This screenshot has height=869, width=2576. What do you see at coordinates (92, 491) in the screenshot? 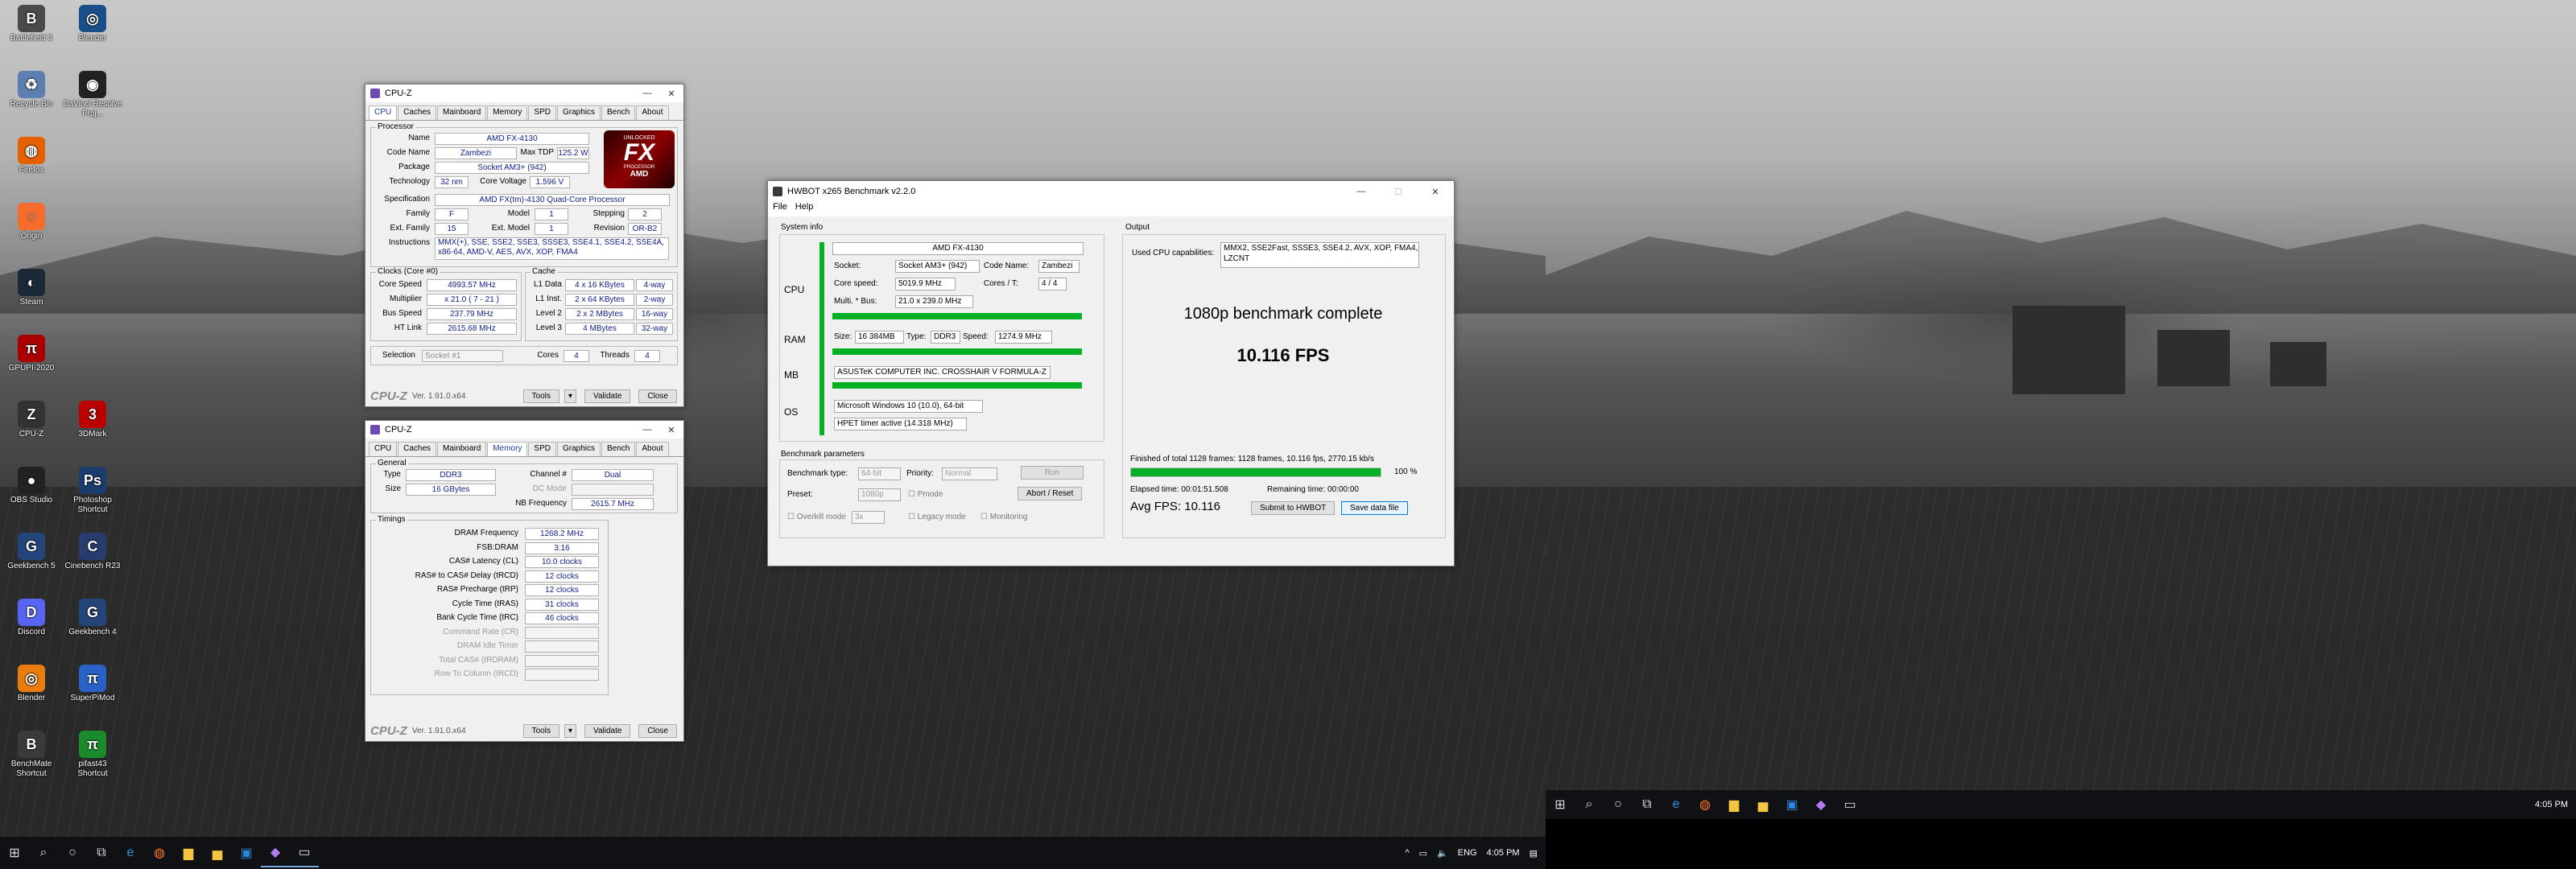
I see `desktop-icon: Ps Photoshop Shortcut` at bounding box center [92, 491].